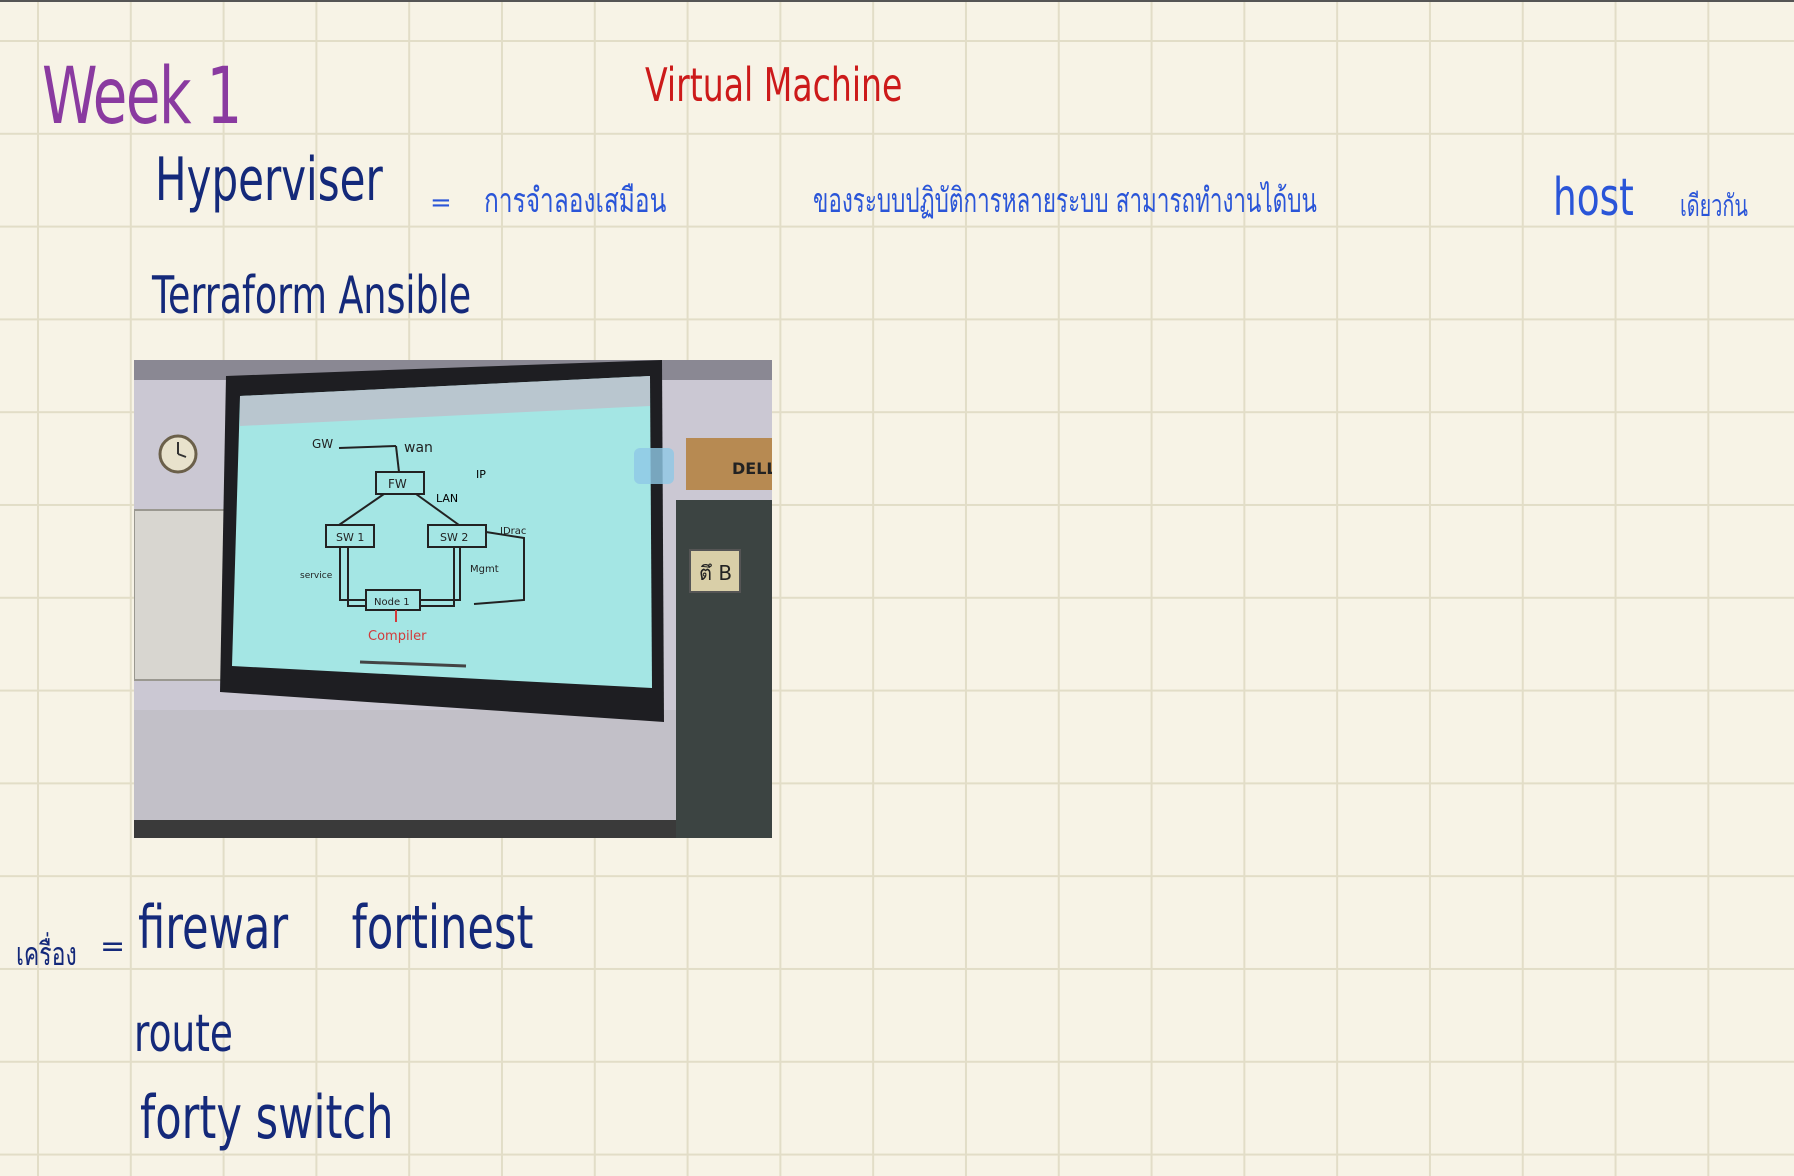 Image resolution: width=1794 pixels, height=1176 pixels. I want to click on equals-sign: =, so click(441, 203).